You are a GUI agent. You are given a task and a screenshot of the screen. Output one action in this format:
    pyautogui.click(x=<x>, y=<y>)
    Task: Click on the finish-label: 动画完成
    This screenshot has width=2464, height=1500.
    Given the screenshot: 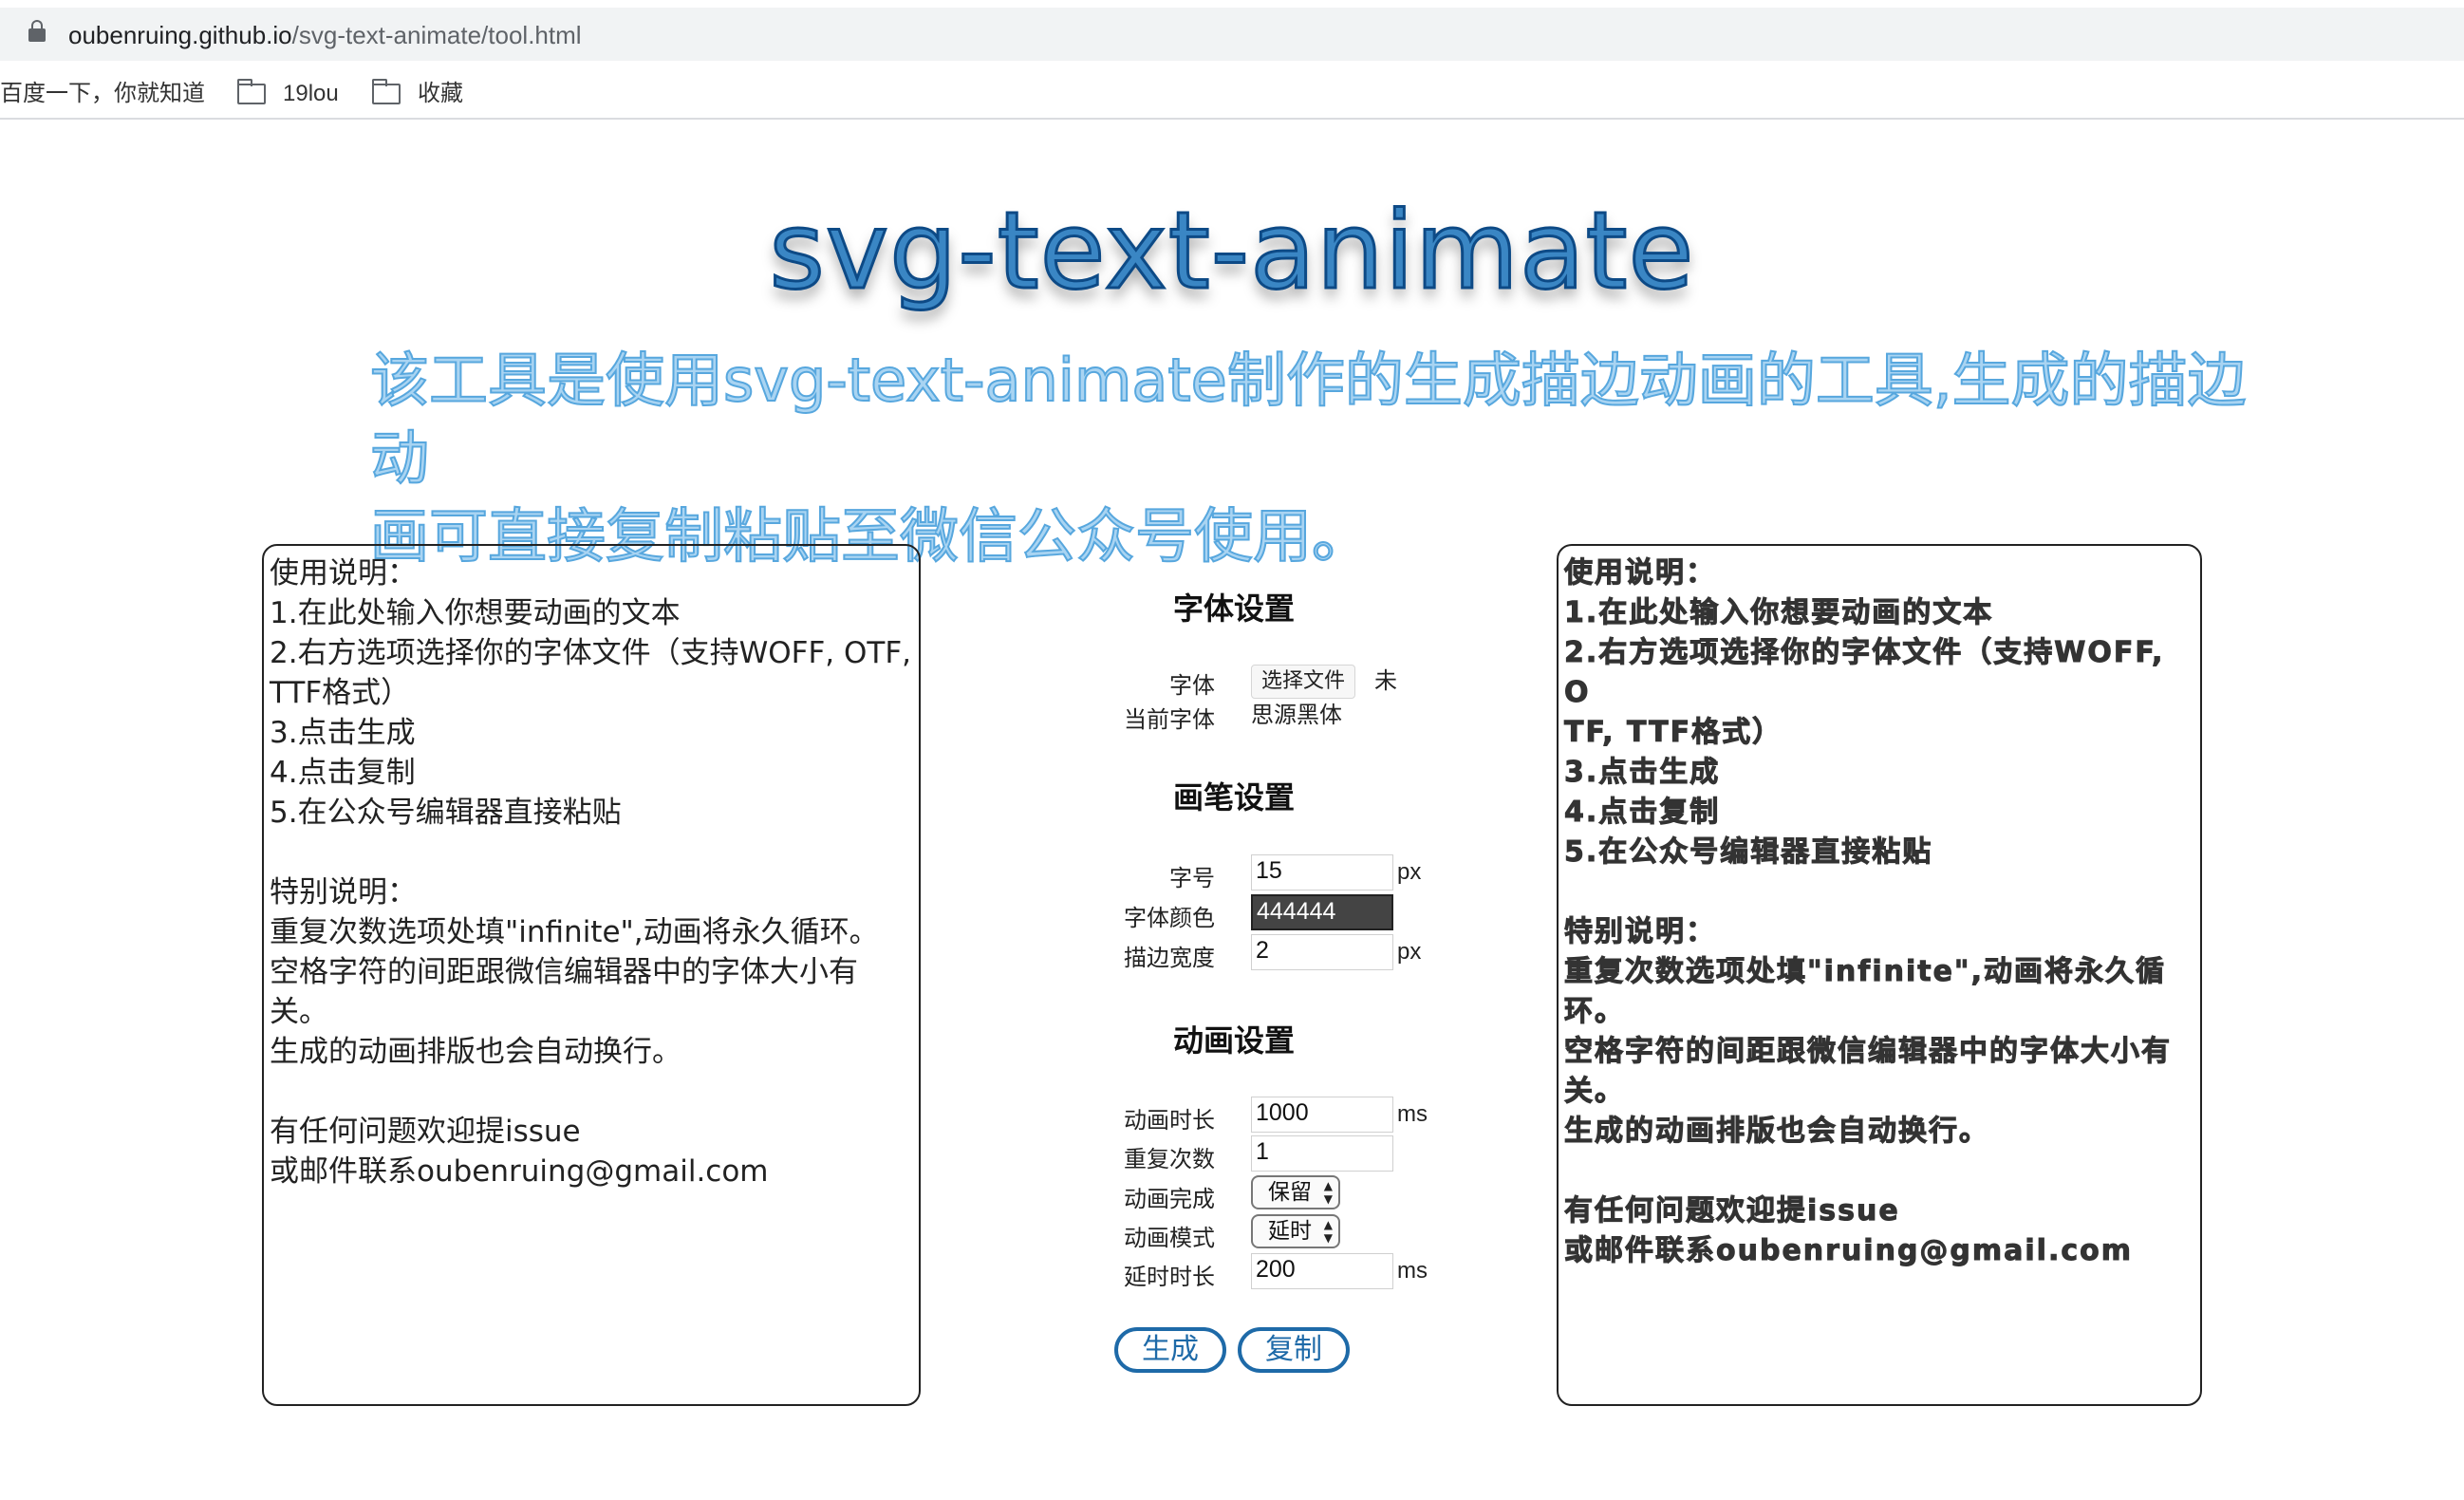 What is the action you would take?
    pyautogui.click(x=1169, y=1199)
    